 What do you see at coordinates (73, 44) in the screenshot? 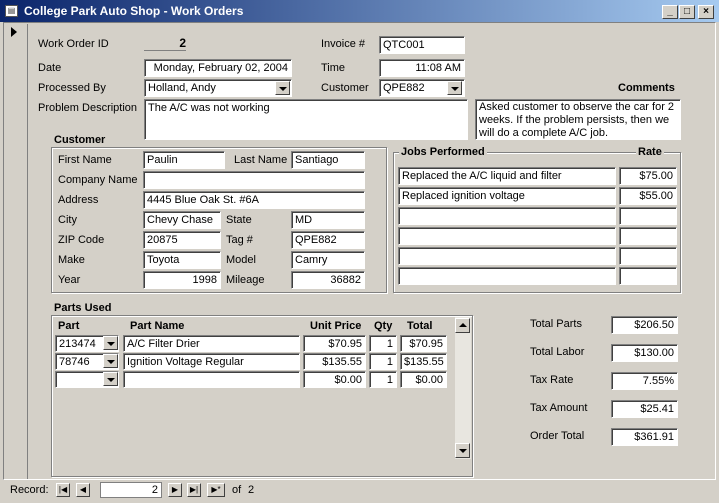
I see `work-order-id-label: Work Order ID` at bounding box center [73, 44].